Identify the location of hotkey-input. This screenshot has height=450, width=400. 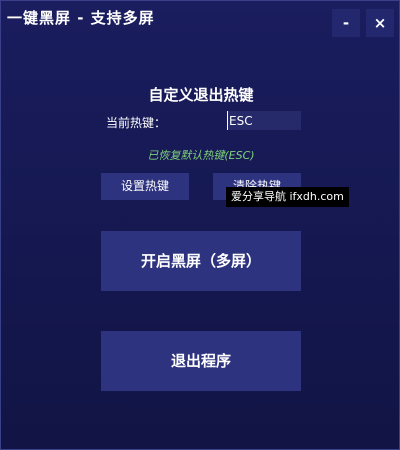
(264, 120).